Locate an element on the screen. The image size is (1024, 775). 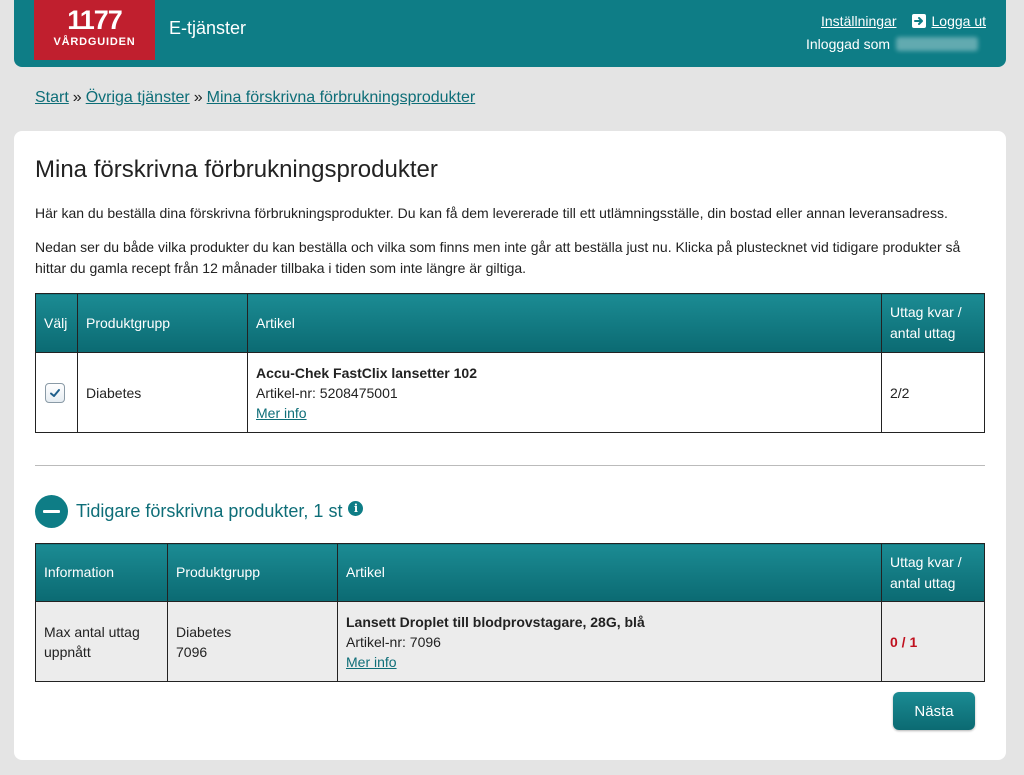
article-name: Accu-Chek FastClix lansetter 102 is located at coordinates (366, 372).